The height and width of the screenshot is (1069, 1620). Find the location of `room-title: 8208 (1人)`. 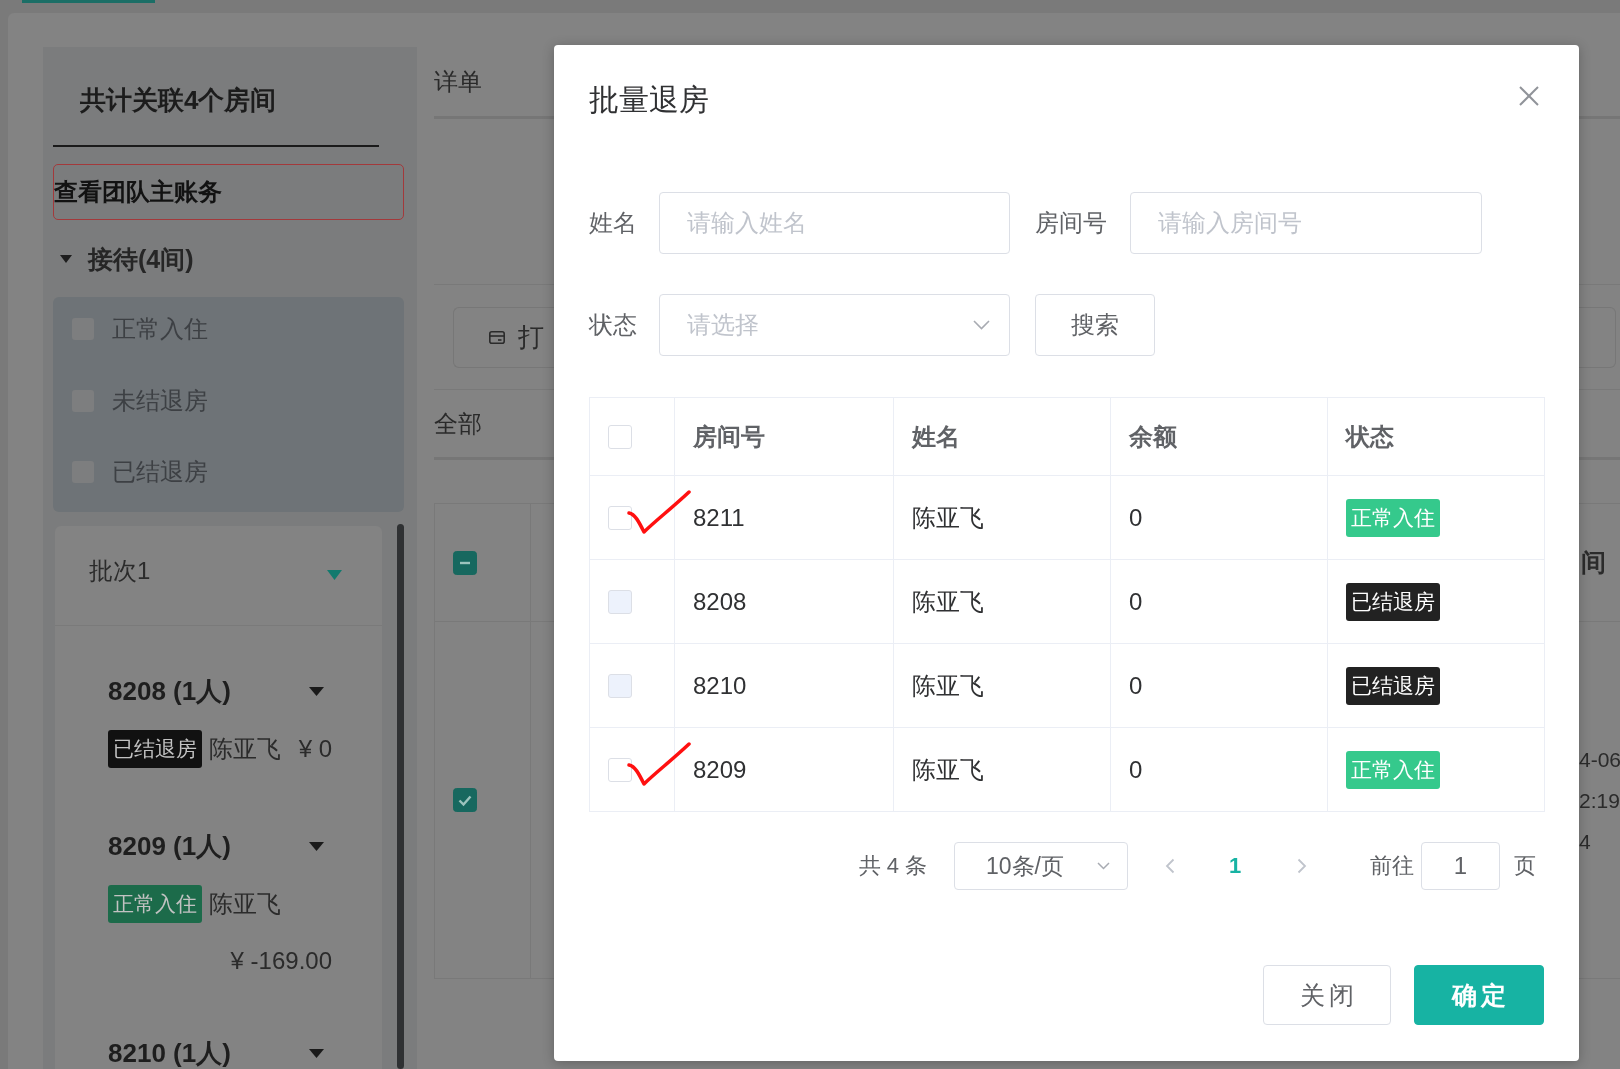

room-title: 8208 (1人) is located at coordinates (169, 691).